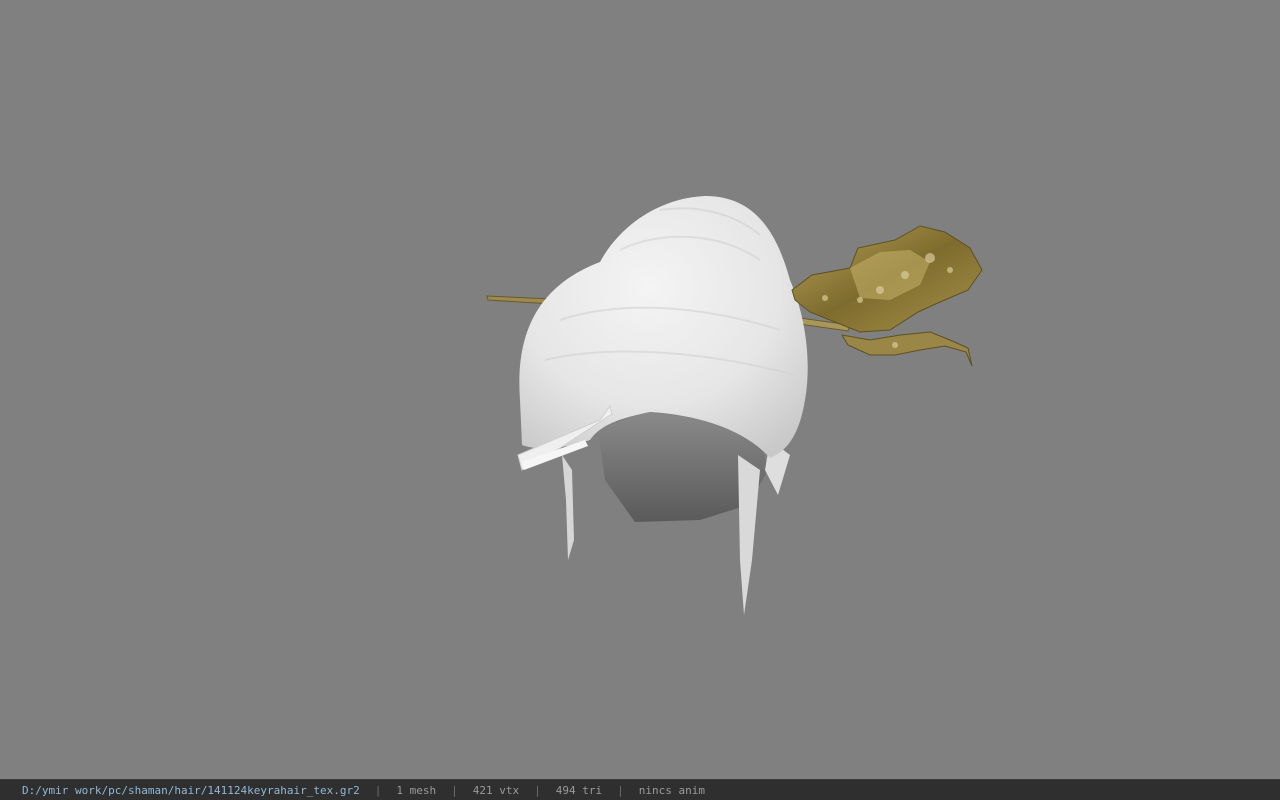 Image resolution: width=1280 pixels, height=800 pixels. Describe the element at coordinates (568, 507) in the screenshot. I see `hair-strand-left` at that location.